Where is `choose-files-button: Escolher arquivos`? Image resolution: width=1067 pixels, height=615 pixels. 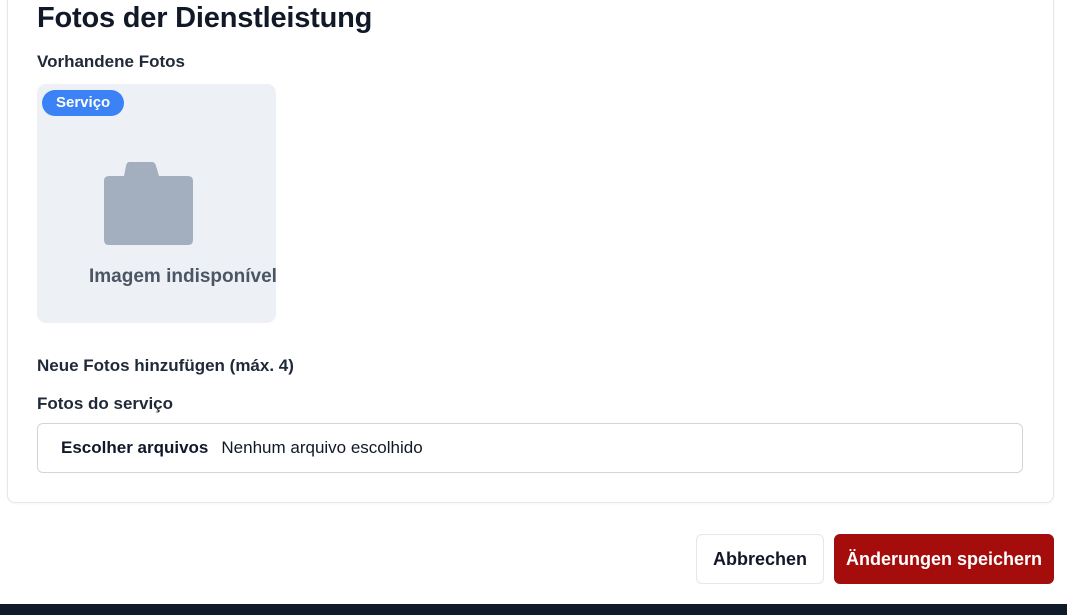 choose-files-button: Escolher arquivos is located at coordinates (134, 448).